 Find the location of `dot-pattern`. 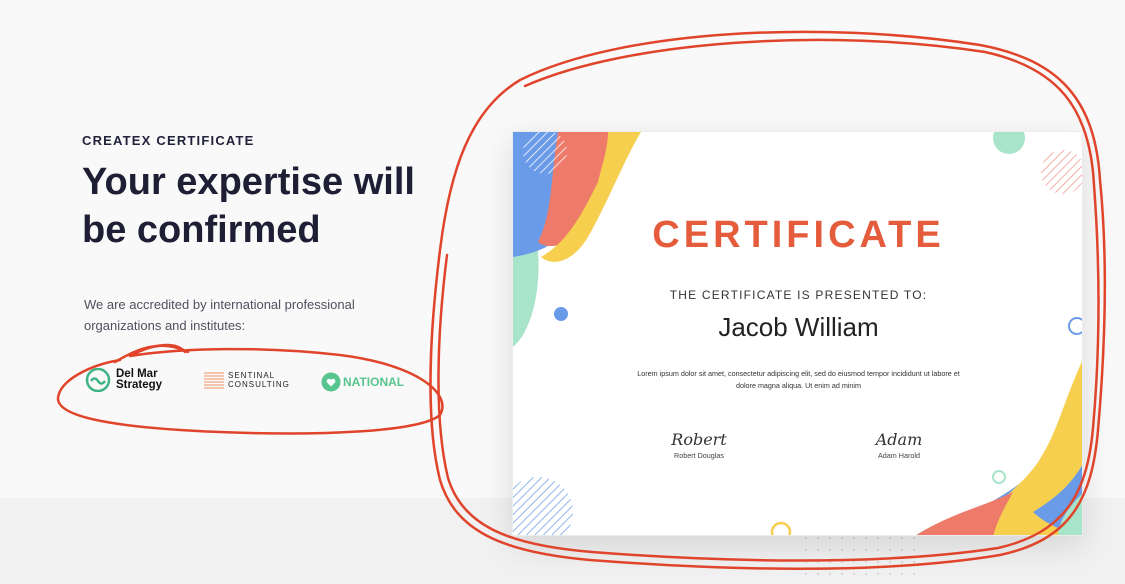

dot-pattern is located at coordinates (860, 558).